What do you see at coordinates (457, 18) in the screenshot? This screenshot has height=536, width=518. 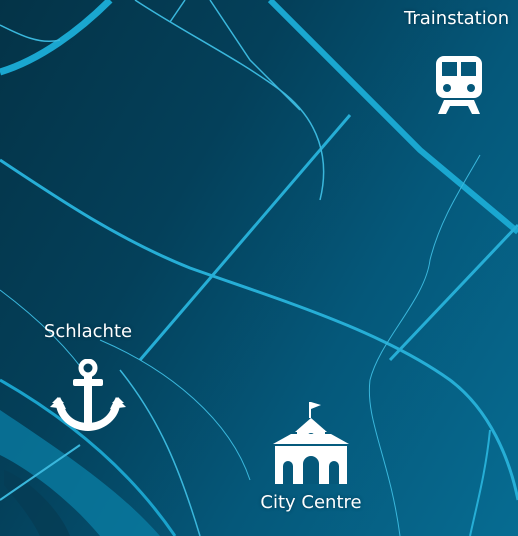 I see `poi-label-trainstation: Trainstation` at bounding box center [457, 18].